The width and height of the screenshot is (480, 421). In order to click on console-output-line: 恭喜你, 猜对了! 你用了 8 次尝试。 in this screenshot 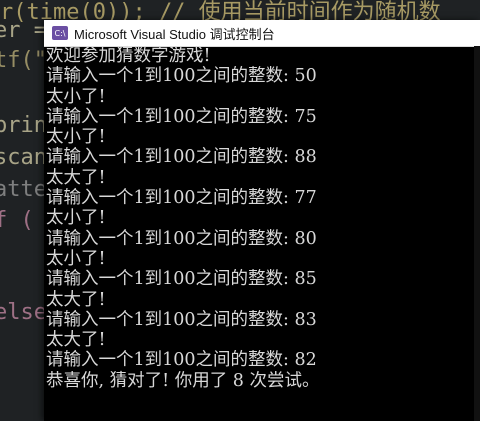, I will do `click(183, 380)`.